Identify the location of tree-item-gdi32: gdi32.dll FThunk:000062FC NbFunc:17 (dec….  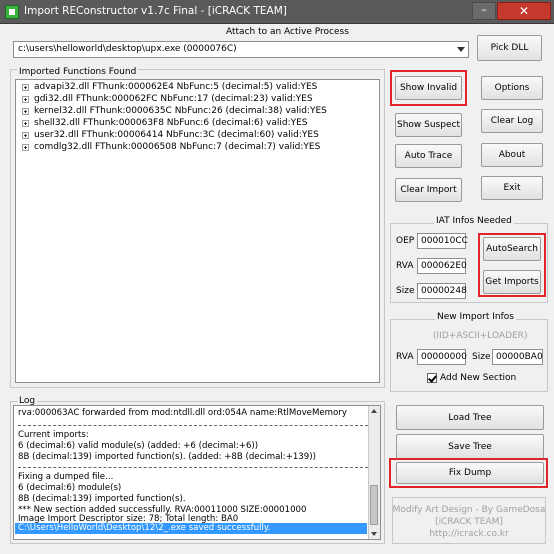
(167, 99).